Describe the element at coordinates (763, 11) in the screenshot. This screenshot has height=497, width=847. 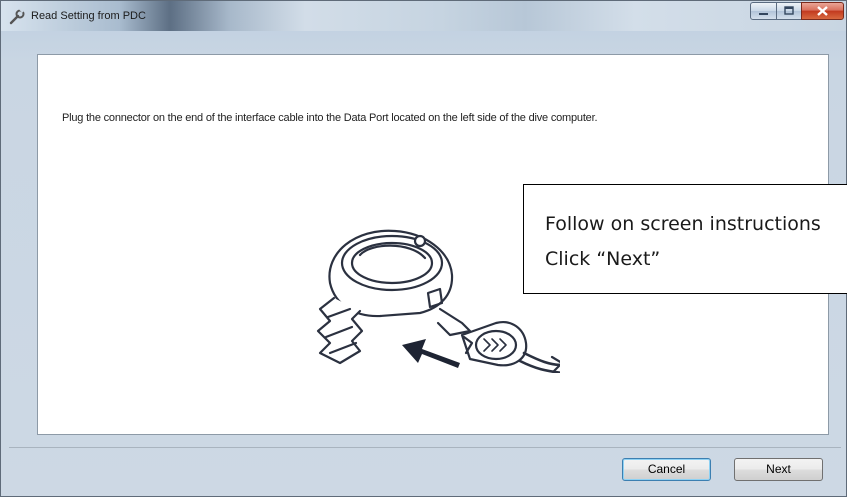
I see `minimize-button` at that location.